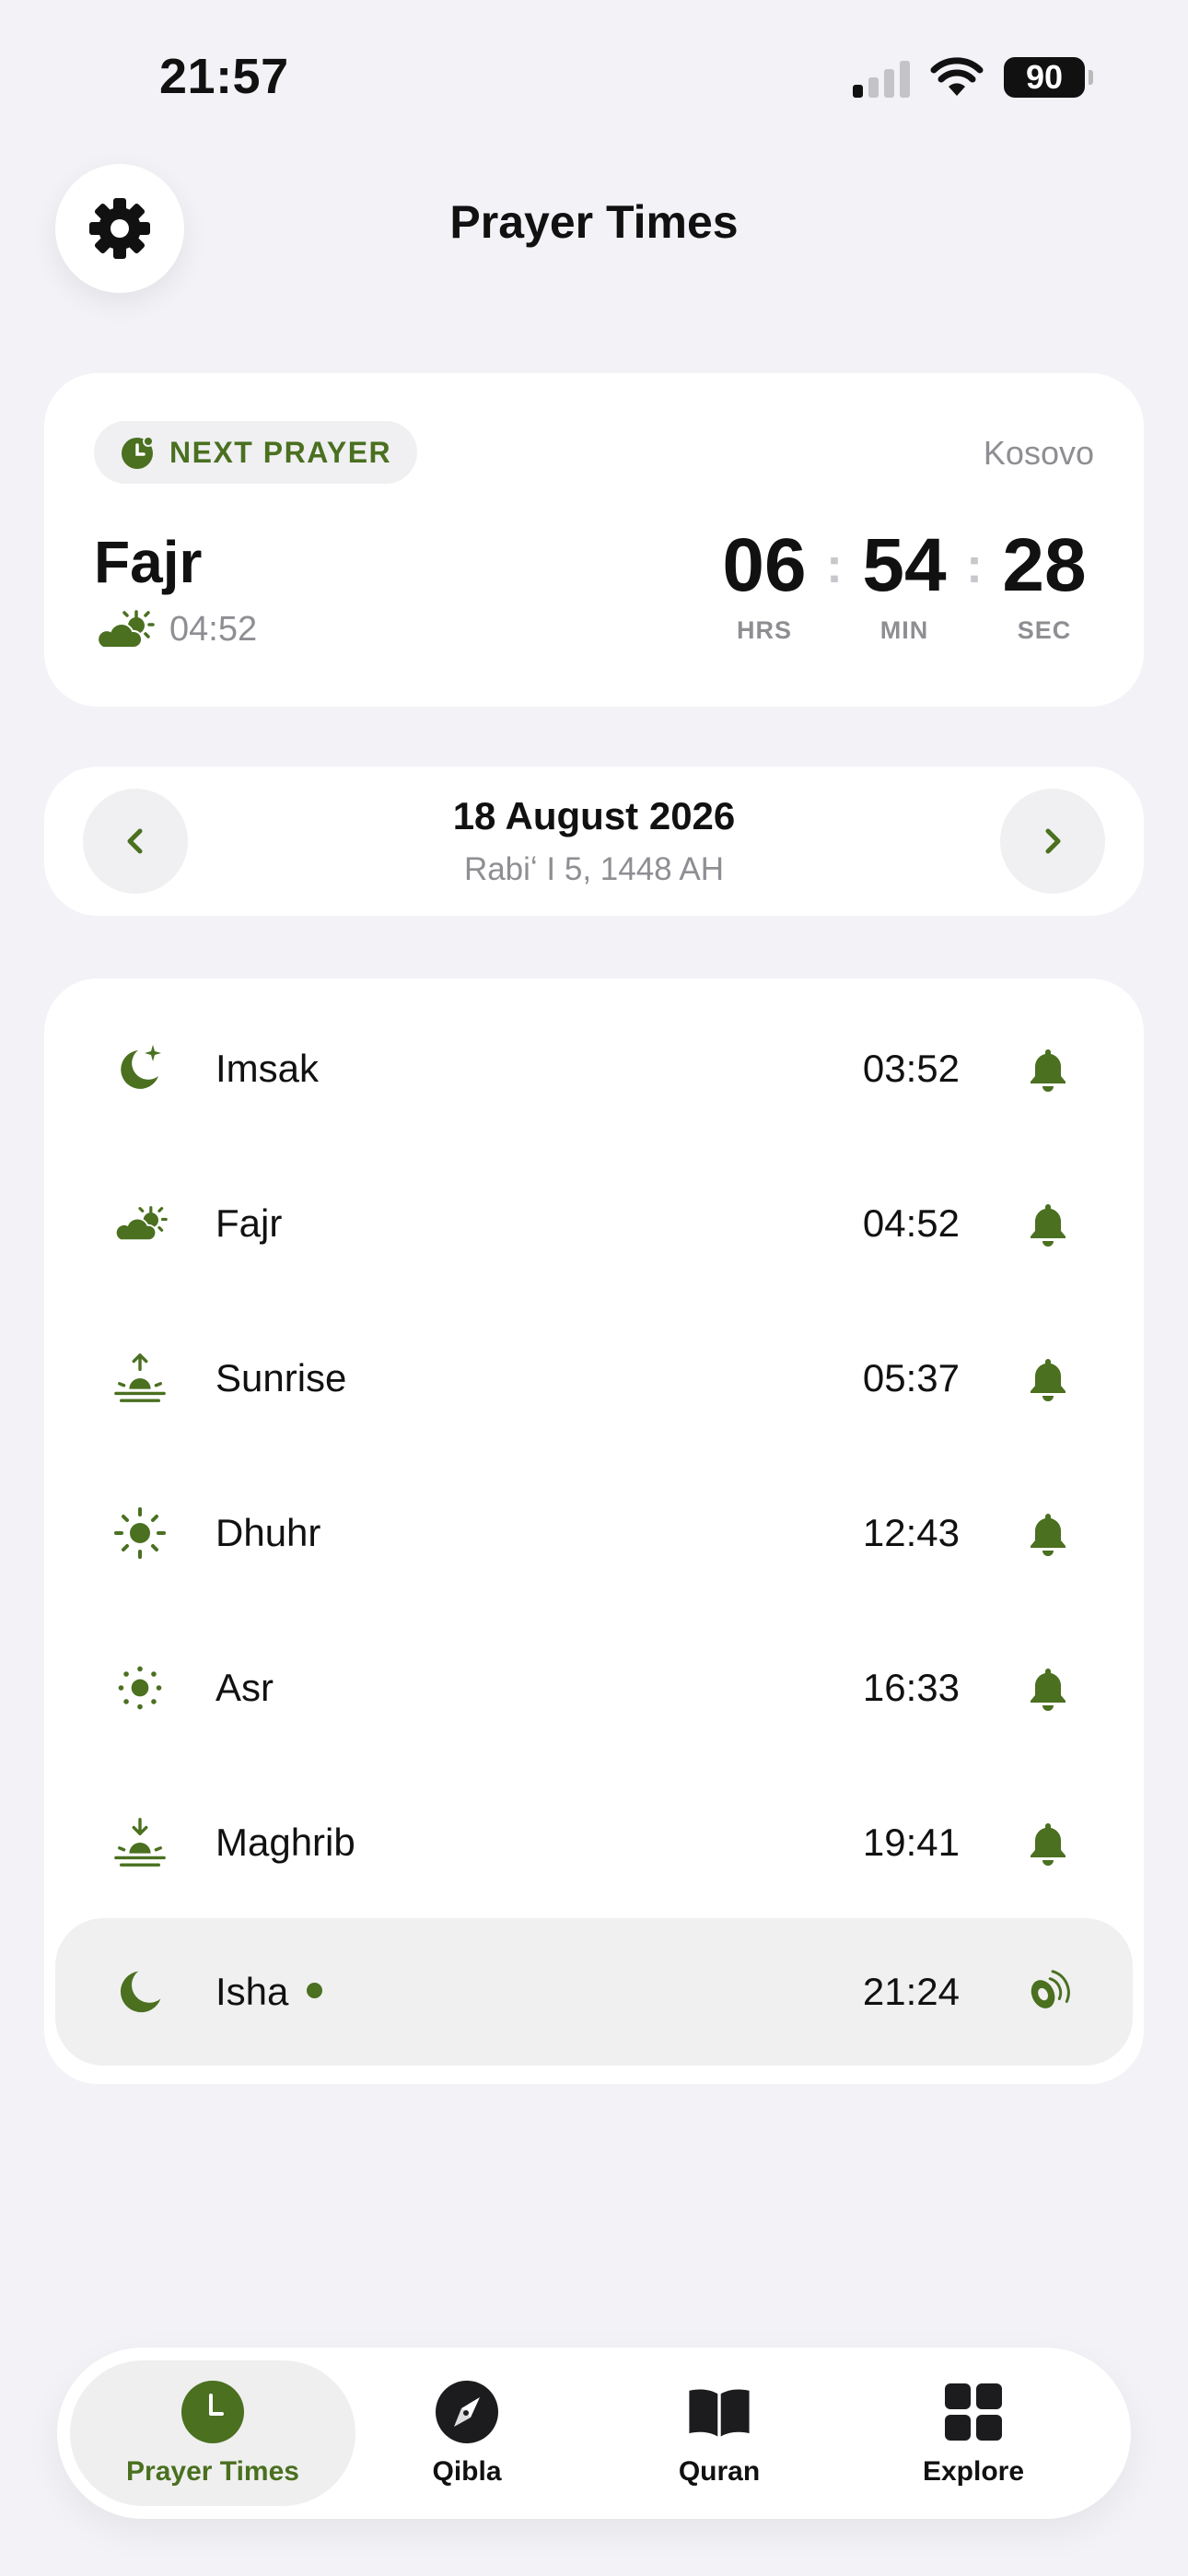 Image resolution: width=1188 pixels, height=2576 pixels. Describe the element at coordinates (973, 2412) in the screenshot. I see `grid-icon` at that location.